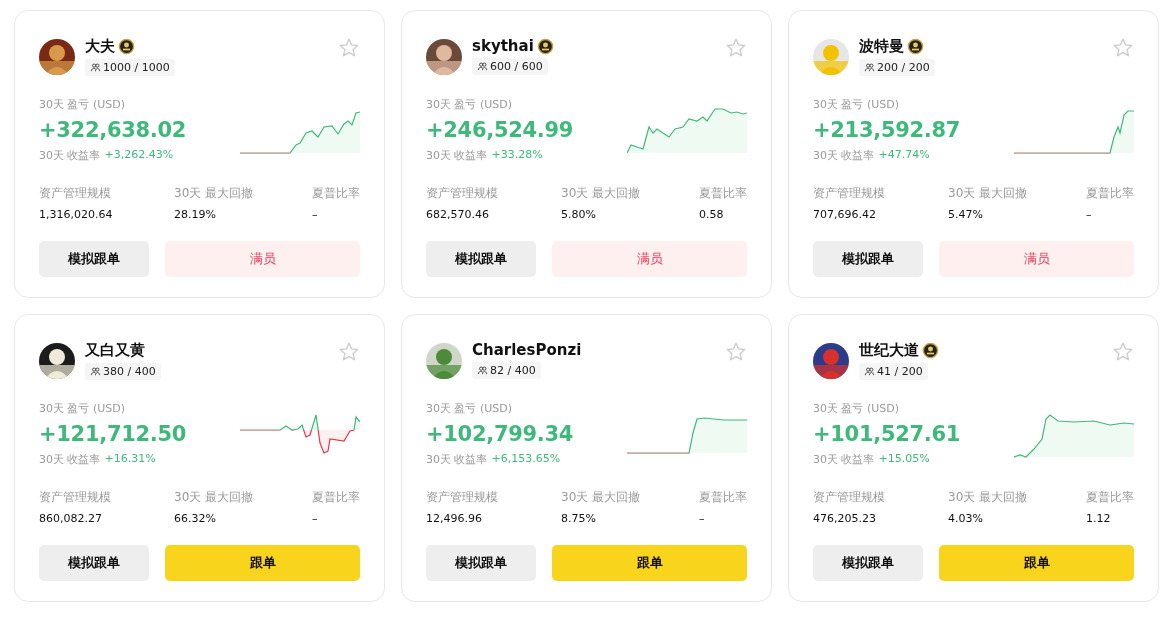 This screenshot has width=1171, height=617. What do you see at coordinates (503, 46) in the screenshot?
I see `trader-name: skythai` at bounding box center [503, 46].